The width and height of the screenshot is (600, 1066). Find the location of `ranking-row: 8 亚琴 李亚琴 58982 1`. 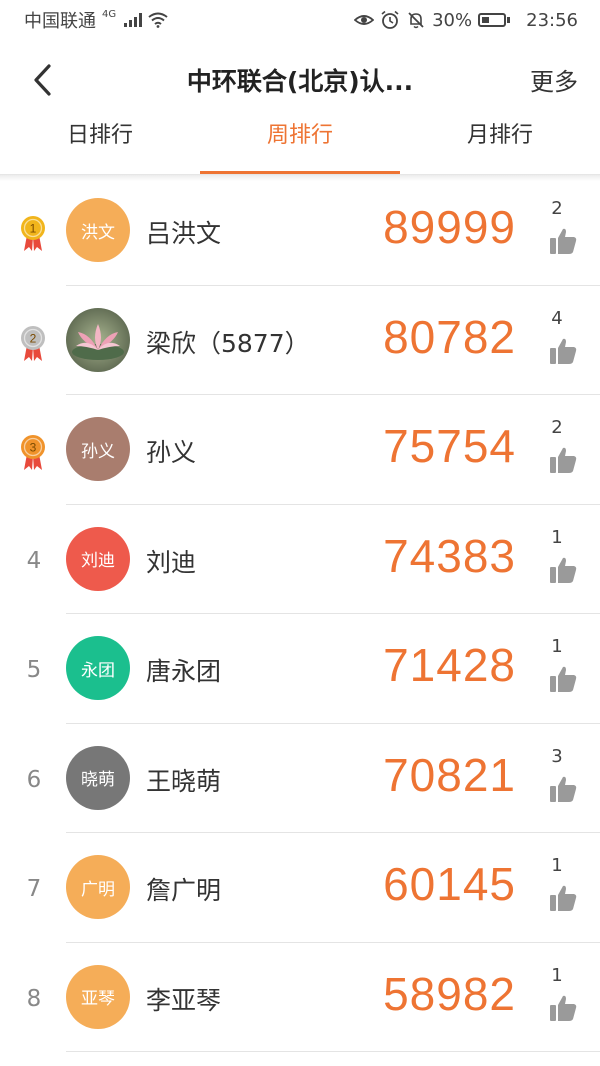

ranking-row: 8 亚琴 李亚琴 58982 1 is located at coordinates (300, 997).